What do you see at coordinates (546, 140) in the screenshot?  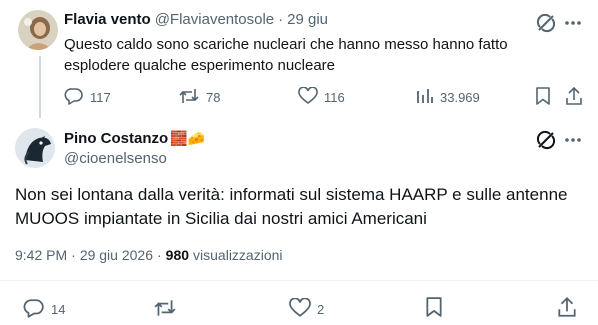 I see `main-grok-icon` at bounding box center [546, 140].